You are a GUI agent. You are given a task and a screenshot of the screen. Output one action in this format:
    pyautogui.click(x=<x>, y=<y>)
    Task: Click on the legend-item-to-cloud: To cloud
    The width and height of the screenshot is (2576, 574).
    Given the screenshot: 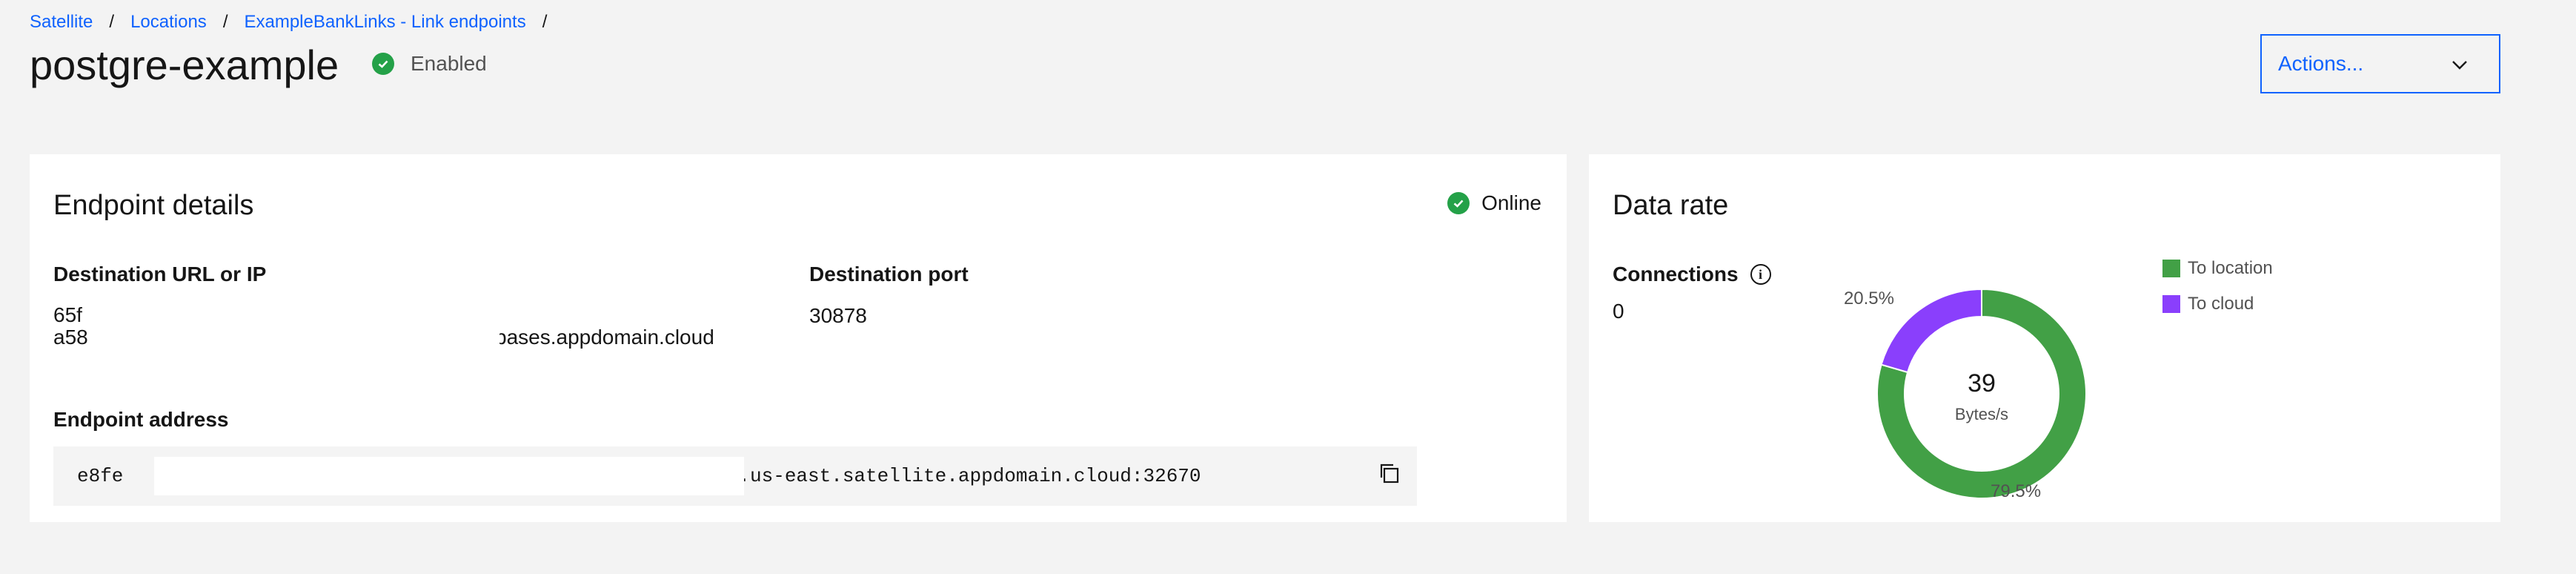 What is the action you would take?
    pyautogui.click(x=2208, y=304)
    